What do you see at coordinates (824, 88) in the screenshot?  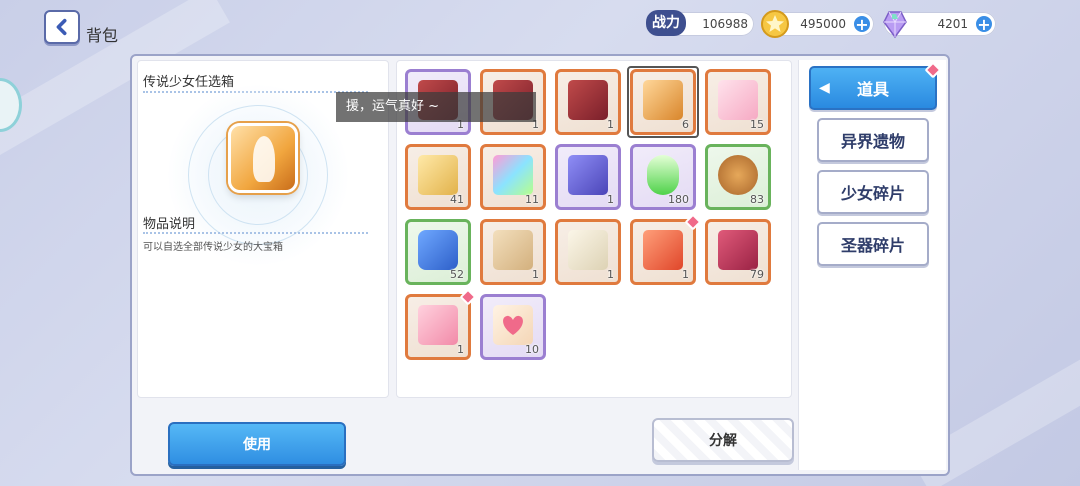 I see `chevron-left-icon: ◀` at bounding box center [824, 88].